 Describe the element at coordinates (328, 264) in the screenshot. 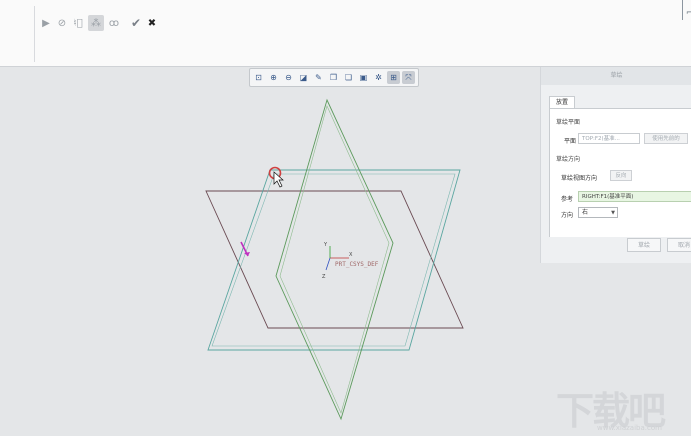

I see `csys-z-axis` at that location.